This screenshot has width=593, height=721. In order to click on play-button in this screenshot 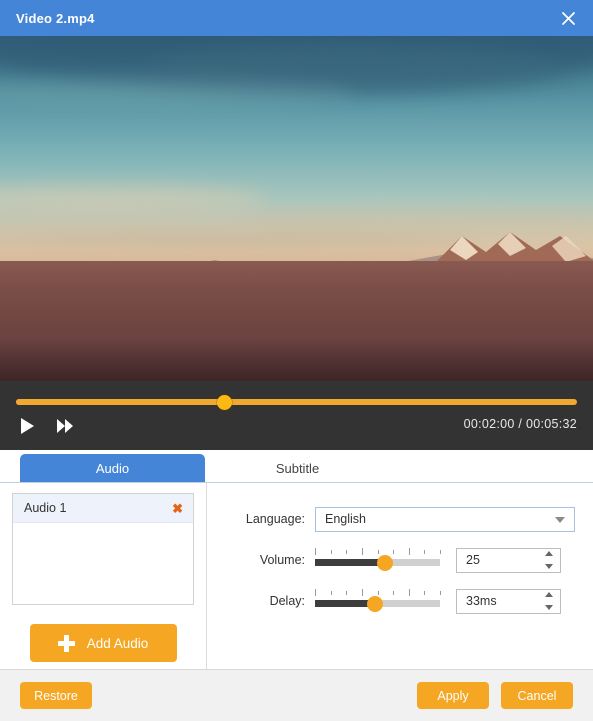, I will do `click(27, 426)`.